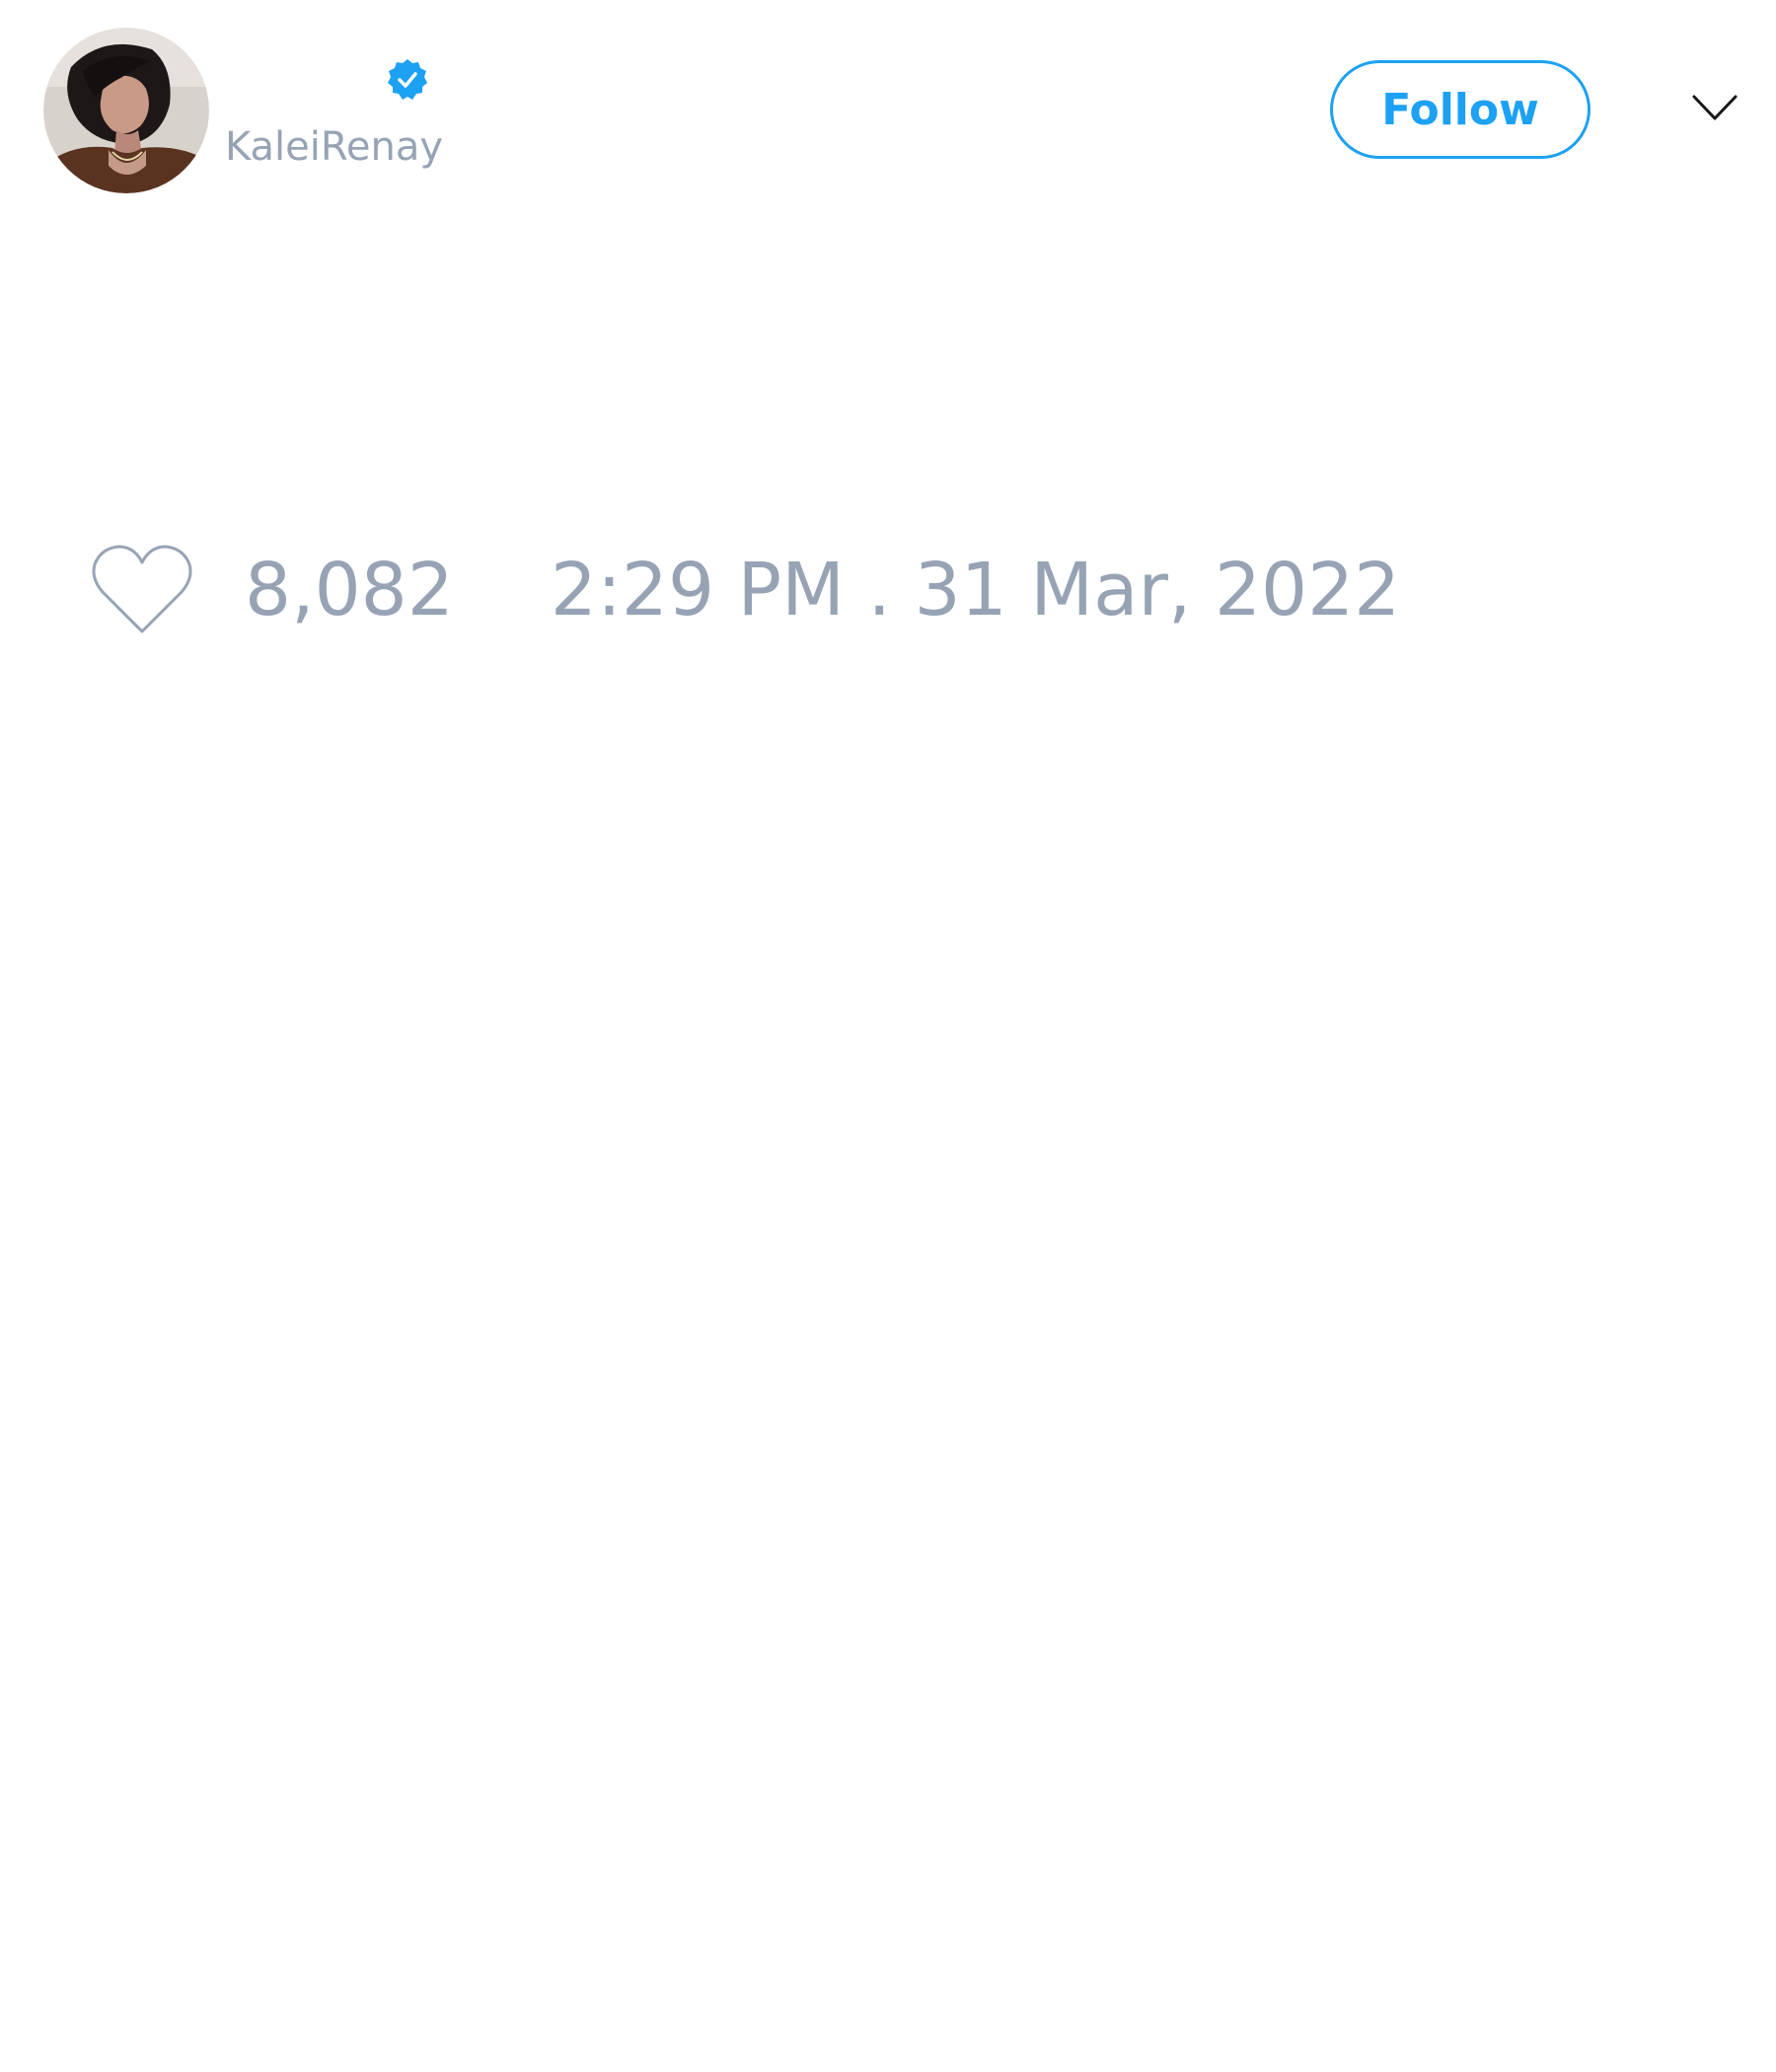 The image size is (1776, 2072). I want to click on avatar, so click(126, 111).